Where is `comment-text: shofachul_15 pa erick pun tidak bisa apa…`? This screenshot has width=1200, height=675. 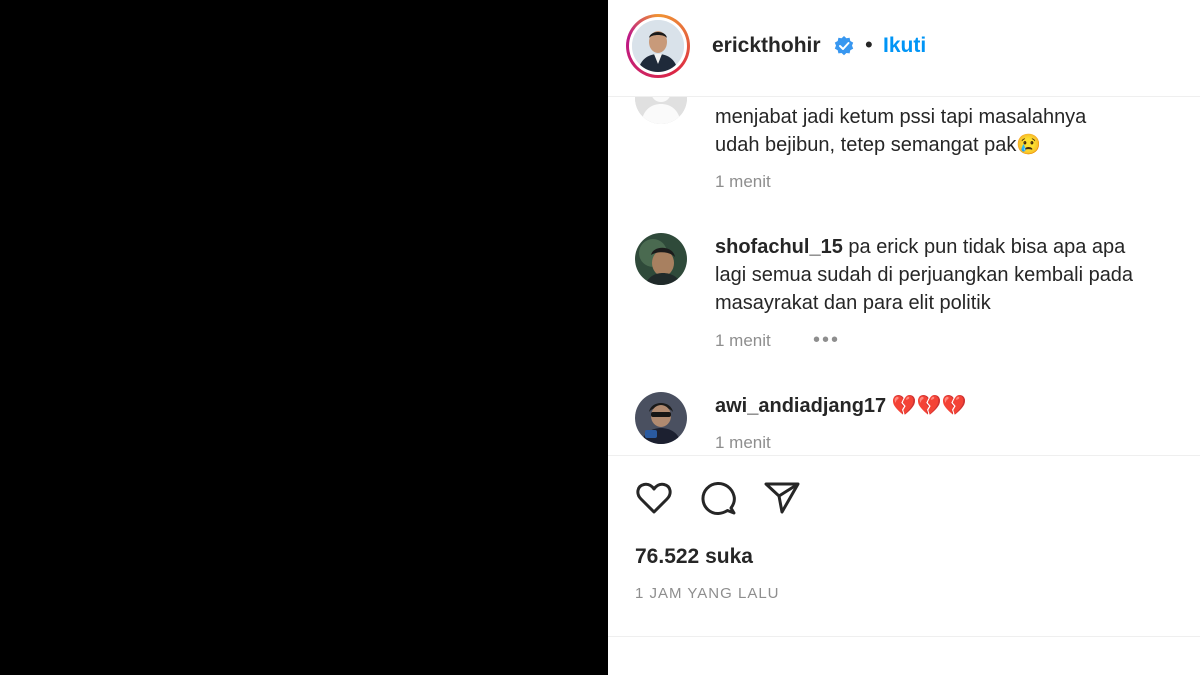
comment-text: shofachul_15 pa erick pun tidak bisa apa… is located at coordinates (924, 275).